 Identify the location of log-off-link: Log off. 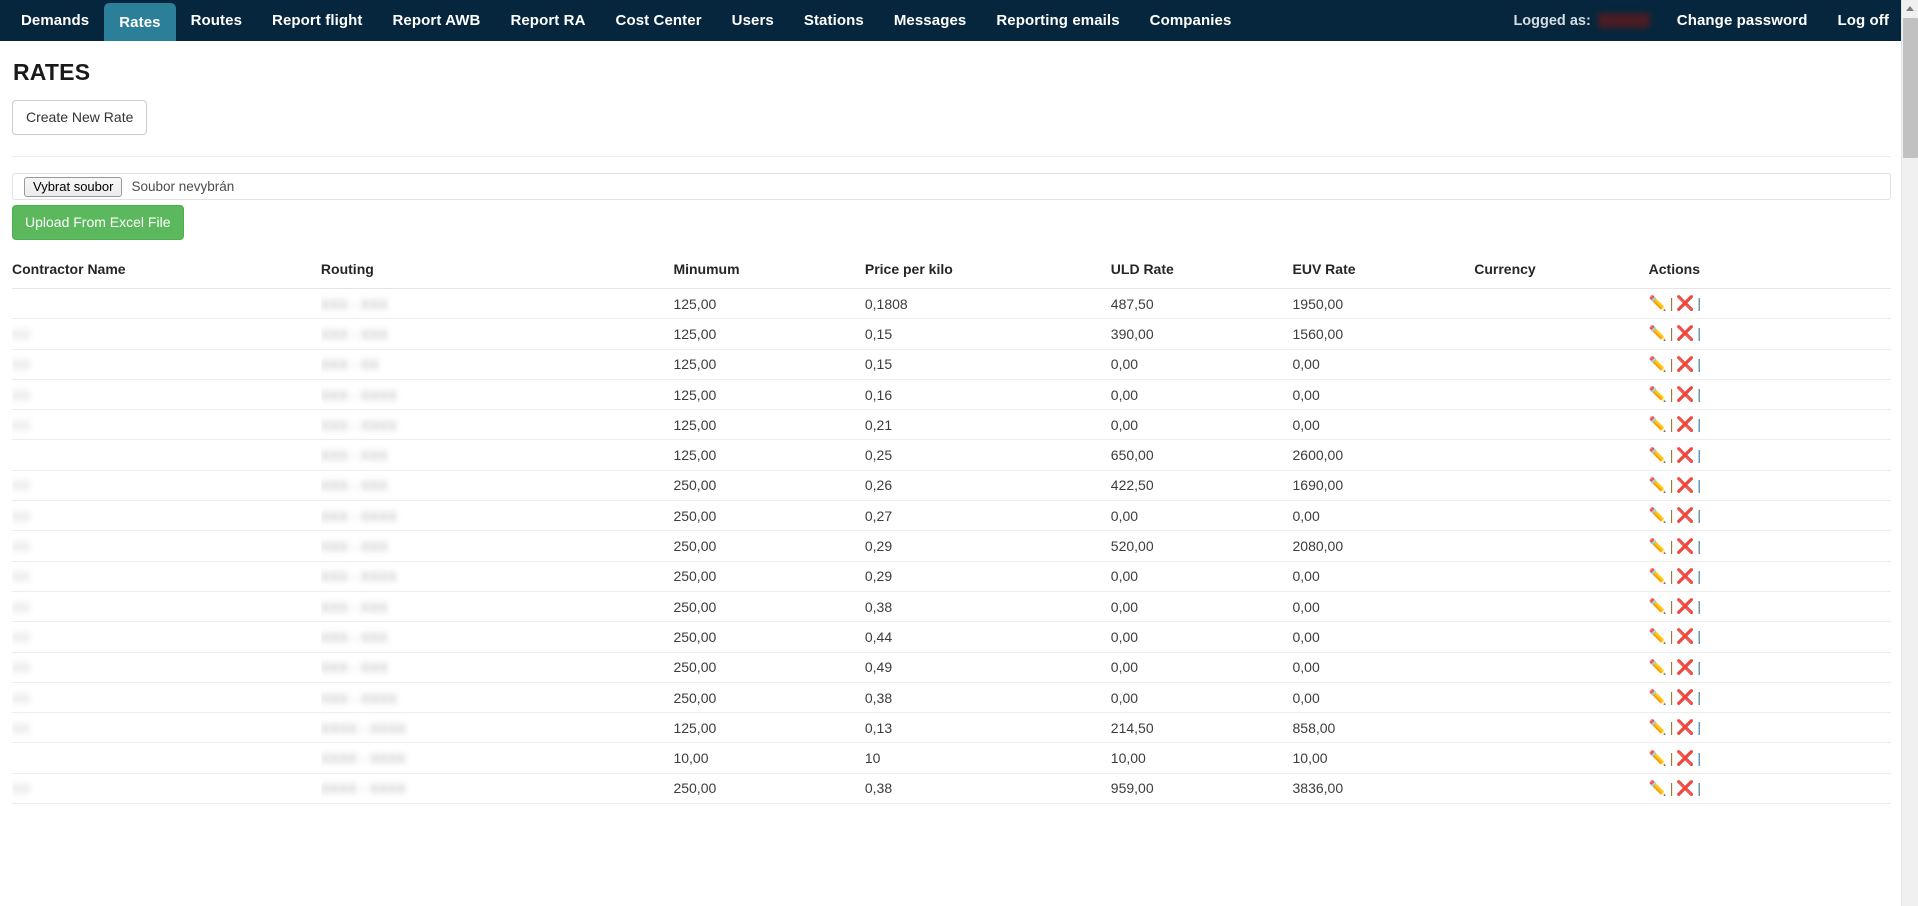
(1863, 20).